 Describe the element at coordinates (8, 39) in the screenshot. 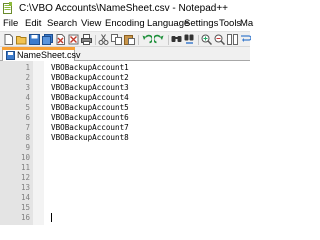

I see `new-icon` at that location.